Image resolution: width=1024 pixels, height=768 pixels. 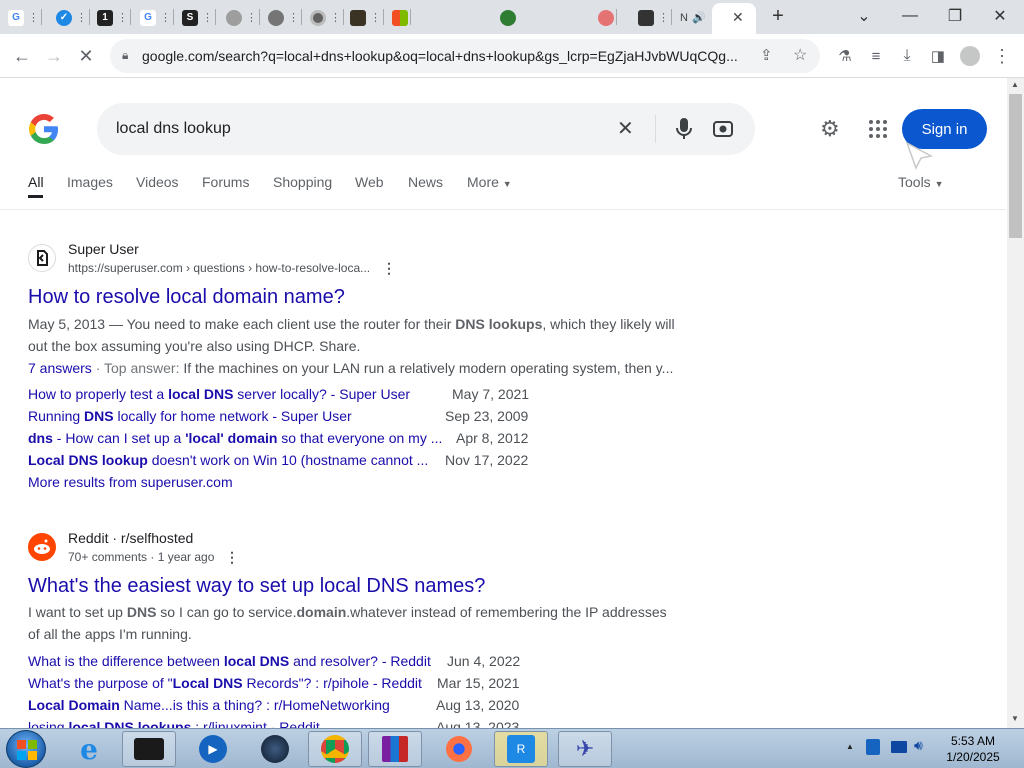 I want to click on bird-app-icon: ✈, so click(x=585, y=749).